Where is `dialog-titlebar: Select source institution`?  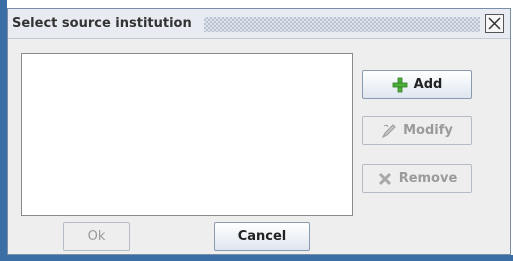
dialog-titlebar: Select source institution is located at coordinates (259, 24).